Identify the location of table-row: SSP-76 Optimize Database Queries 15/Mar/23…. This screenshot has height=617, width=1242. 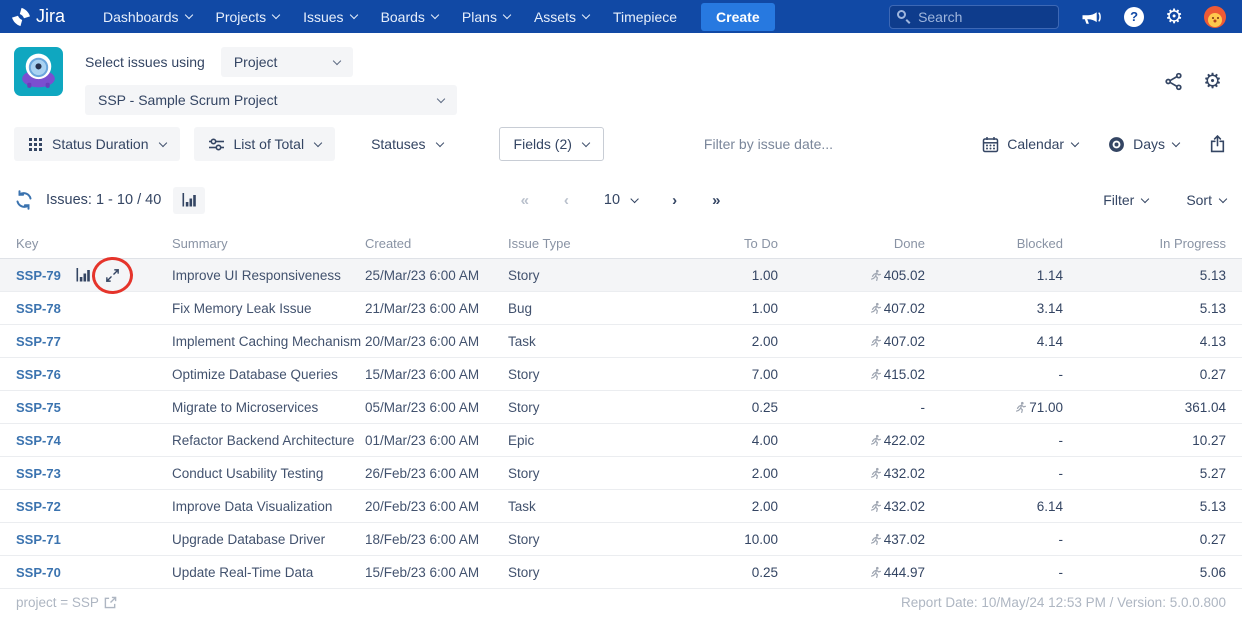
(621, 374).